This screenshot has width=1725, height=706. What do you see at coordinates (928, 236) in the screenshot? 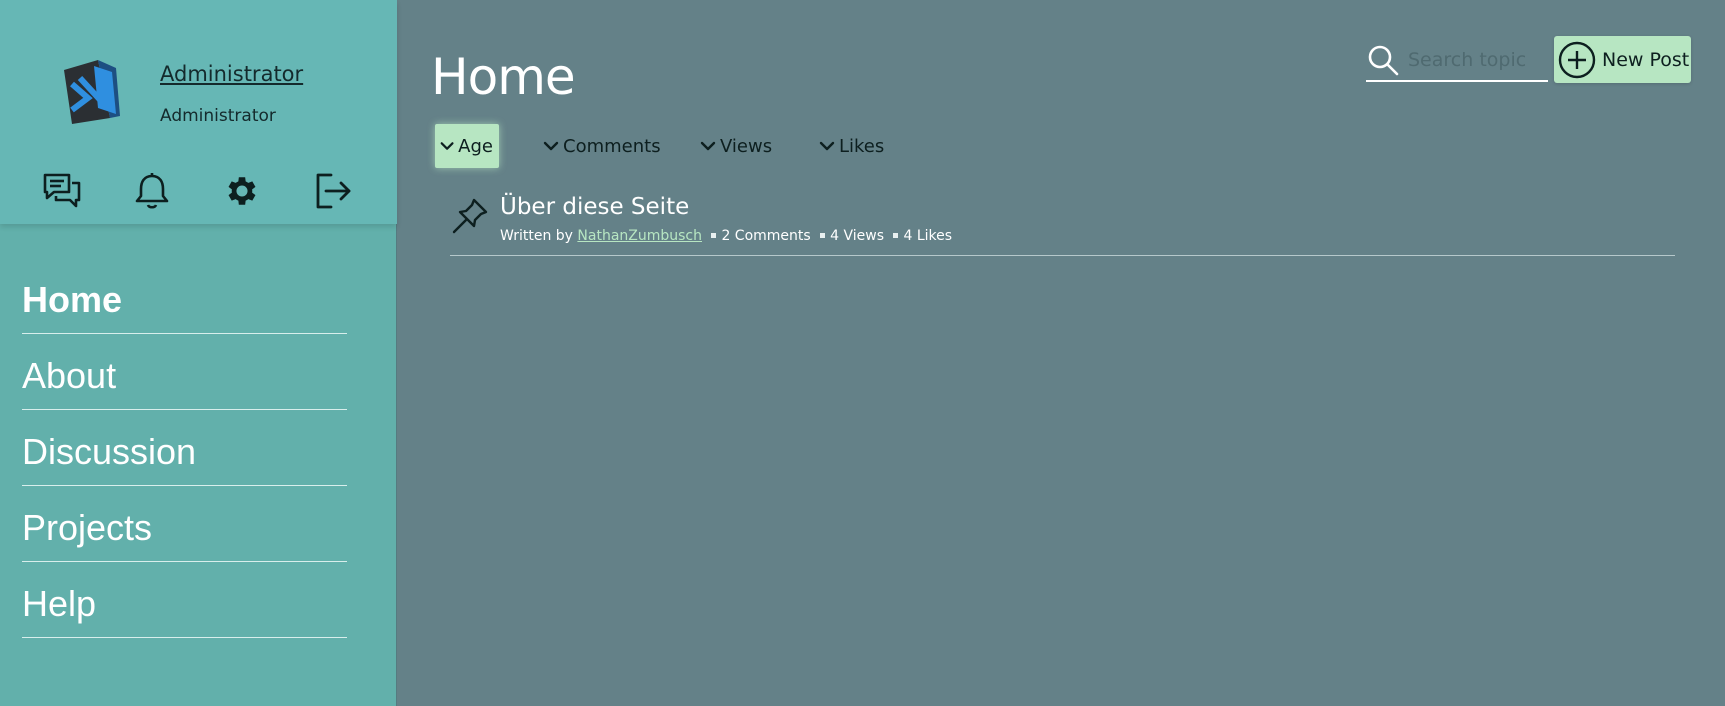
I see `post-likes-count: 4 Likes` at bounding box center [928, 236].